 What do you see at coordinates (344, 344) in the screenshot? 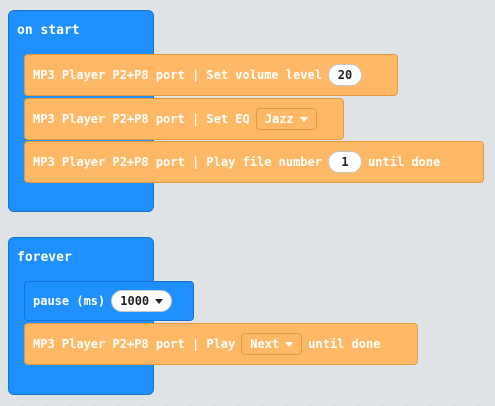
I see `play-next-suffix: until done` at bounding box center [344, 344].